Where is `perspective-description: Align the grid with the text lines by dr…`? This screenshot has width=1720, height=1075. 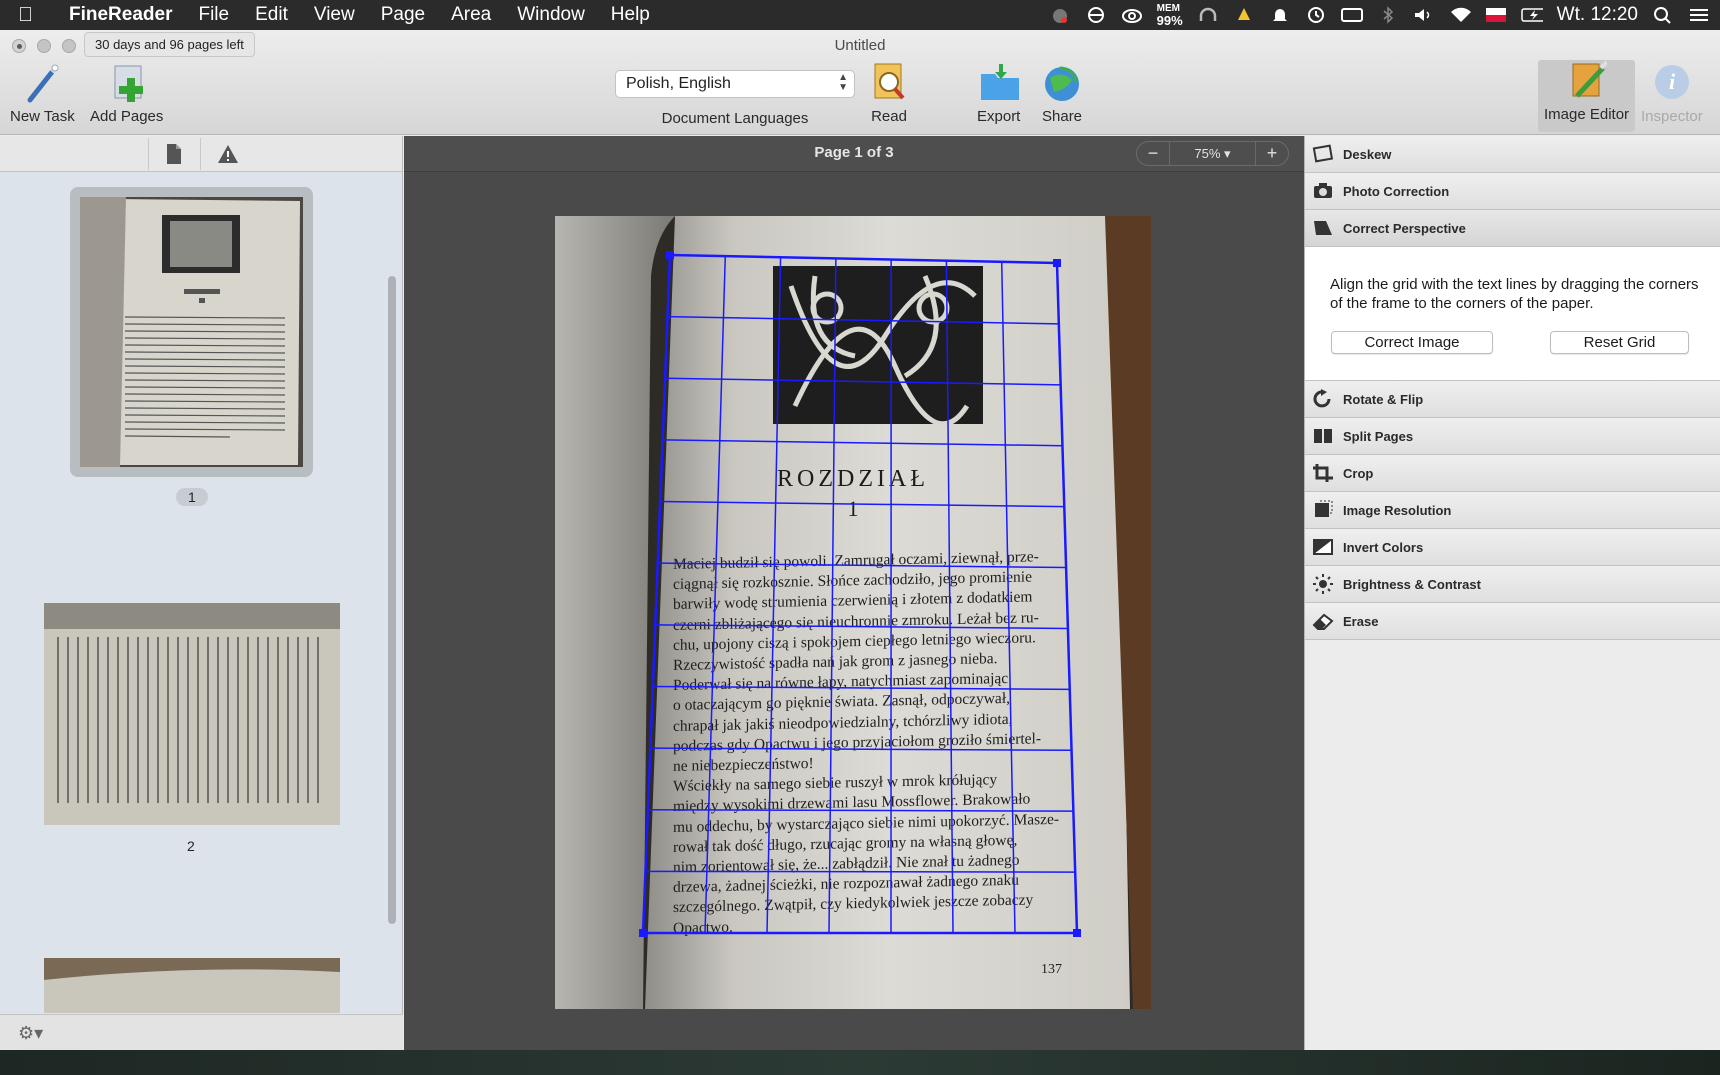 perspective-description: Align the grid with the text lines by dr… is located at coordinates (1514, 294).